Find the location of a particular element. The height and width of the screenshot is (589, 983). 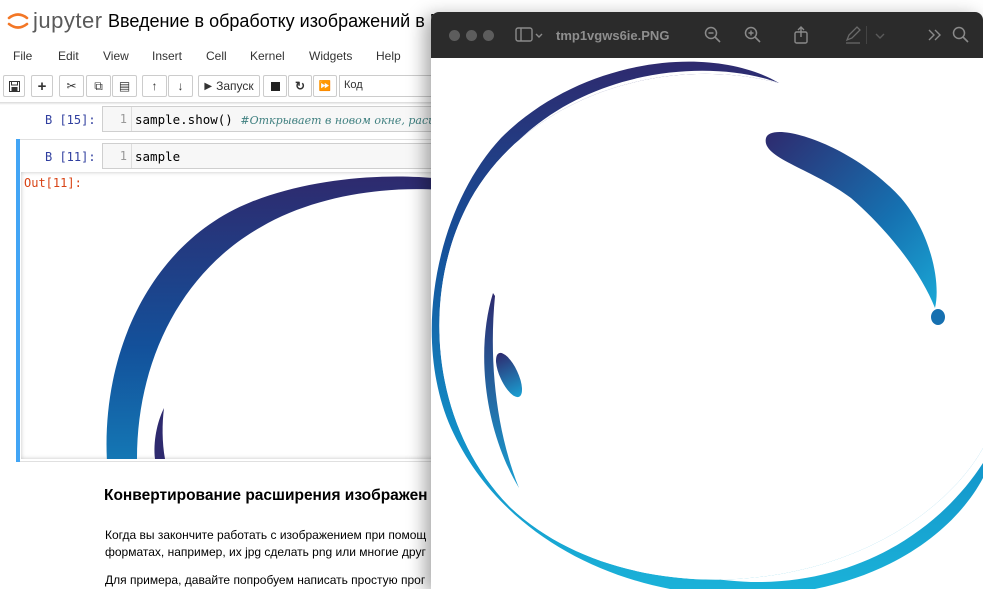

inner-drop-shape is located at coordinates (509, 375).